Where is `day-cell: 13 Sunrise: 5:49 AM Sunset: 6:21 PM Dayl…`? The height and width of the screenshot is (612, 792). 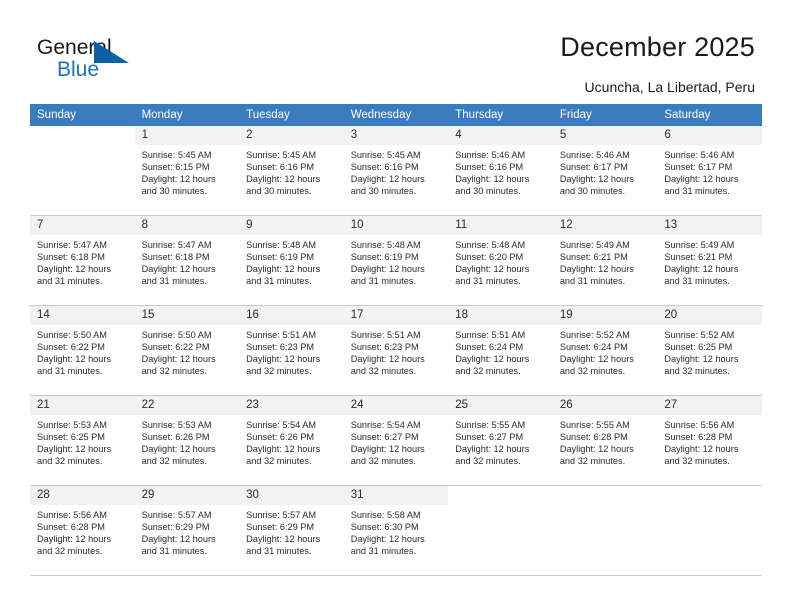
day-cell: 13 Sunrise: 5:49 AM Sunset: 6:21 PM Dayl… is located at coordinates (709, 260).